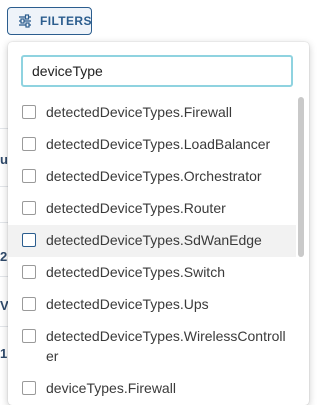  I want to click on filter-option: detectedDeviceTypes.Orchestrator, so click(152, 177).